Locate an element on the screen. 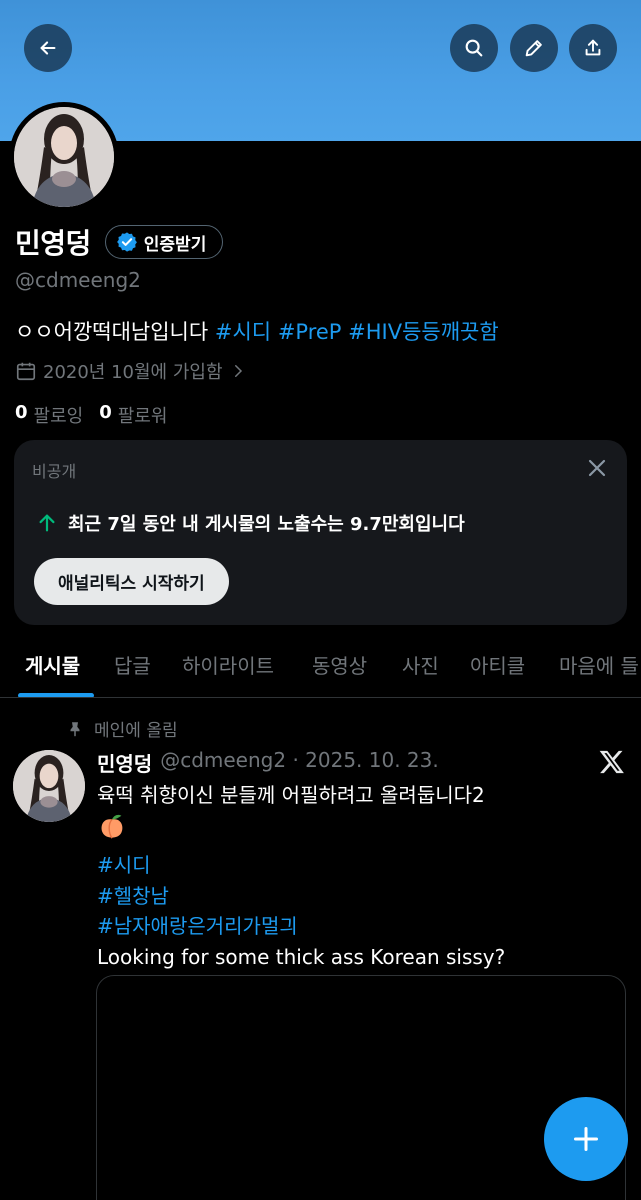 The width and height of the screenshot is (641, 1200). profile-avatar is located at coordinates (64, 157).